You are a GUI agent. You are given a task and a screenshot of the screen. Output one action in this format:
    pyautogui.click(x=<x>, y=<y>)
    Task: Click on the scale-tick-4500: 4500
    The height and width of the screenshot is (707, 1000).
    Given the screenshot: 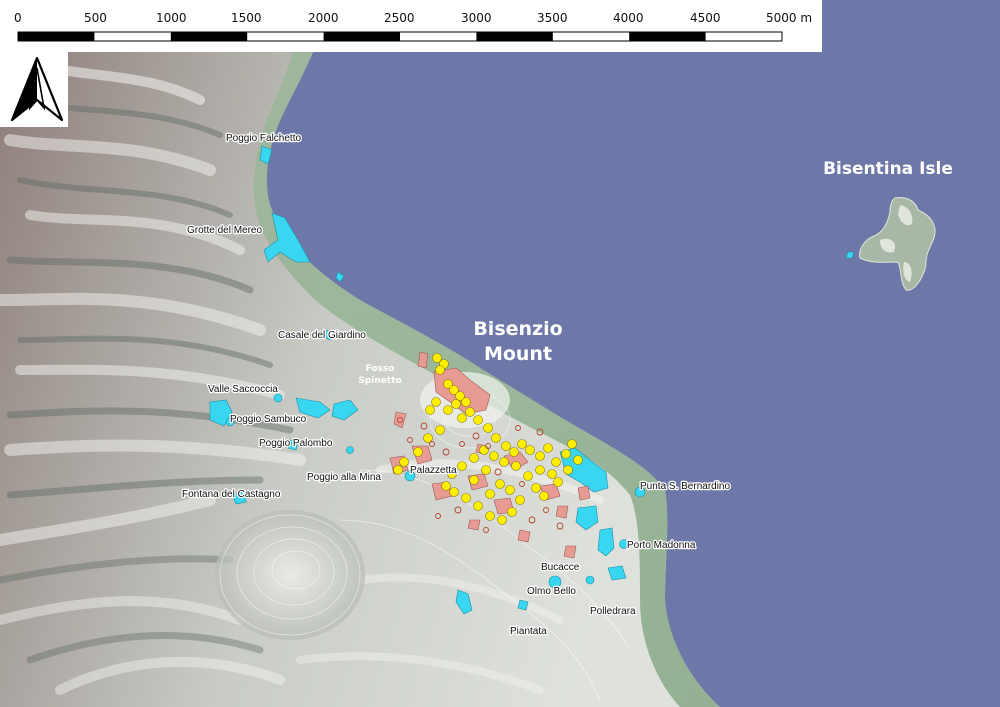 What is the action you would take?
    pyautogui.click(x=705, y=18)
    